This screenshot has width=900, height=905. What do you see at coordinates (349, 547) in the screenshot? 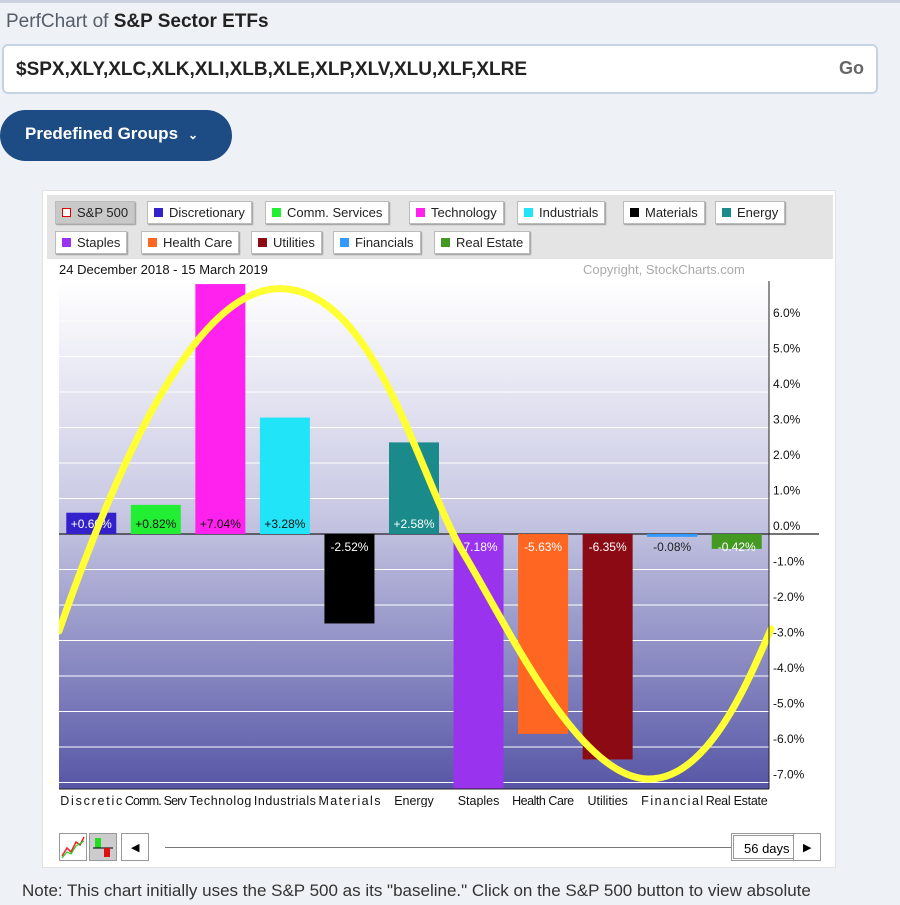
I see `bar-value-label: -2.52%` at bounding box center [349, 547].